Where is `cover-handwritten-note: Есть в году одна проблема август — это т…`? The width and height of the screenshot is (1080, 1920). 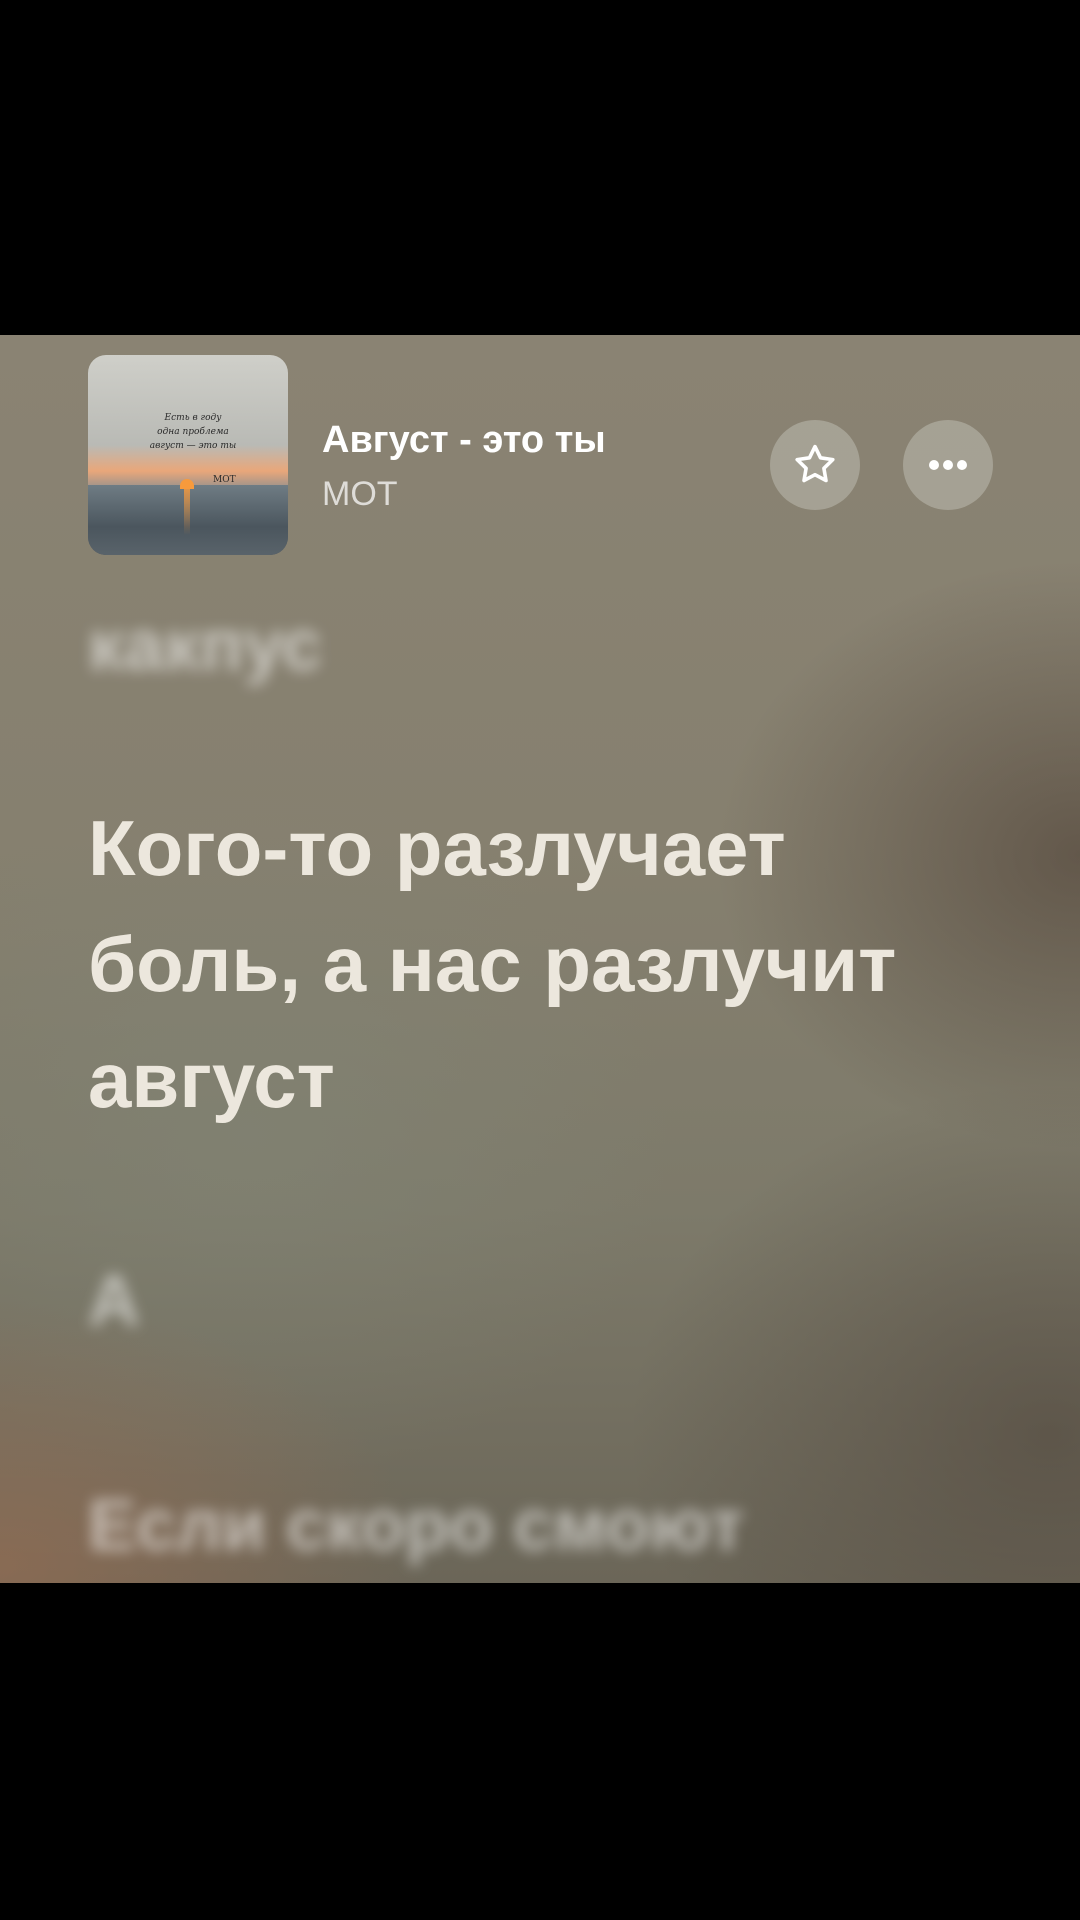 cover-handwritten-note: Есть в году одна проблема август — это т… is located at coordinates (193, 432).